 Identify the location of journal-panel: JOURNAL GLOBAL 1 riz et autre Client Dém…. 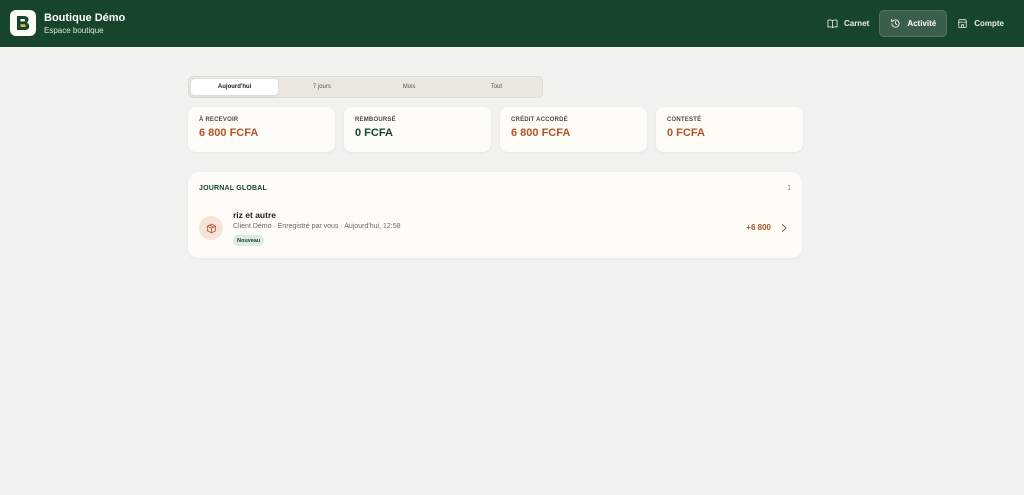
(495, 215).